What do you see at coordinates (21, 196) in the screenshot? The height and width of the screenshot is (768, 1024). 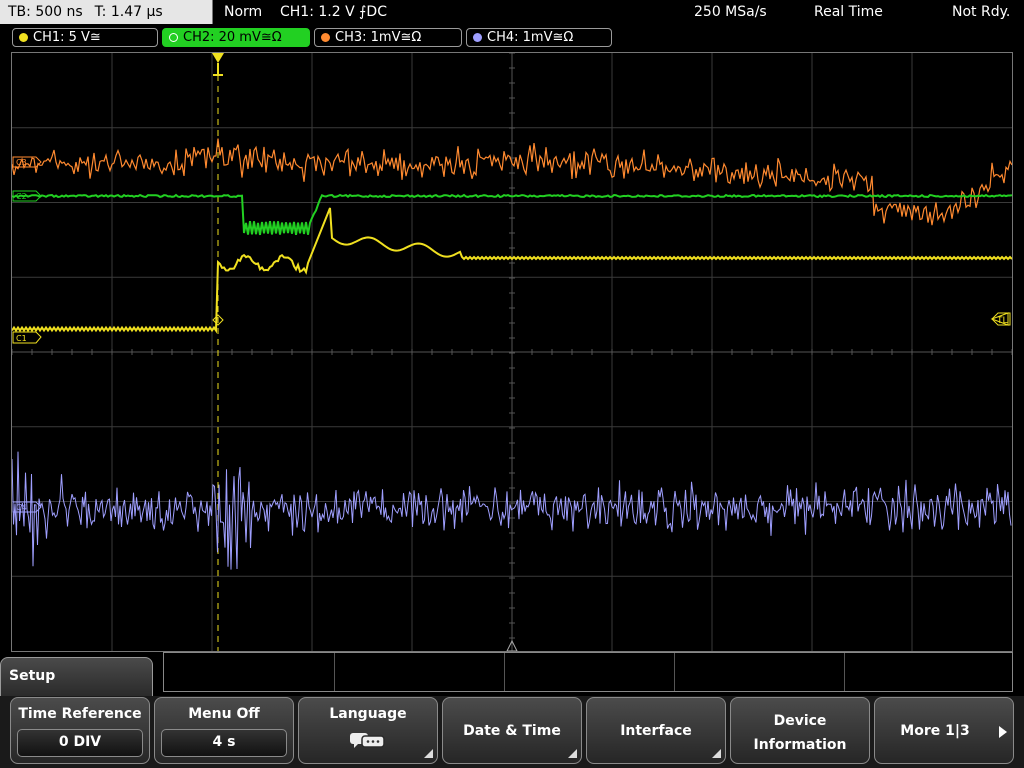 I see `svg-text: C2` at bounding box center [21, 196].